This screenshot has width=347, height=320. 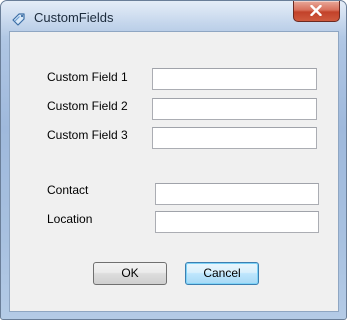 I want to click on custom-field-3-input, so click(x=234, y=138).